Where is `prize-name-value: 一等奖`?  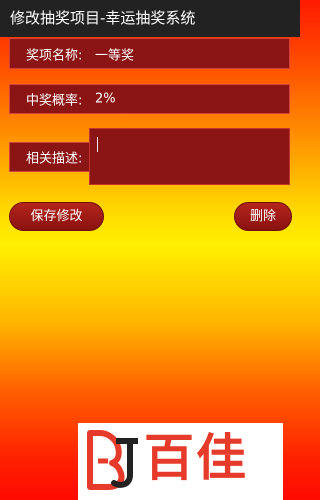 prize-name-value: 一等奖 is located at coordinates (114, 53).